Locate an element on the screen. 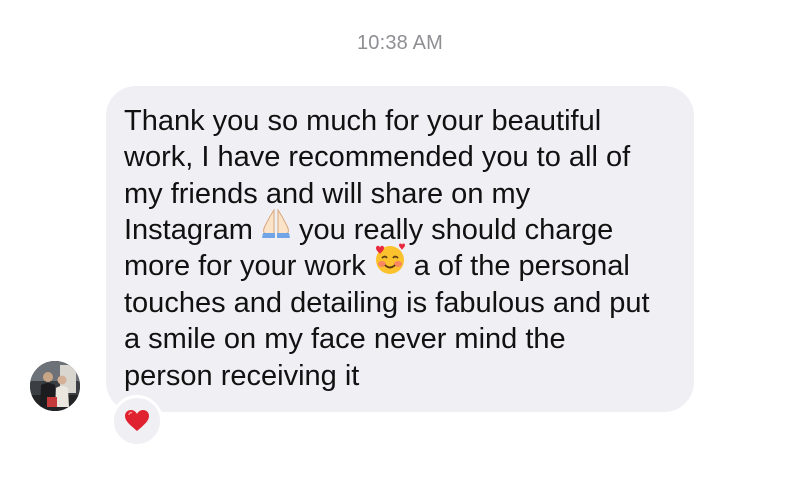 The height and width of the screenshot is (487, 800). contact-avatar is located at coordinates (55, 386).